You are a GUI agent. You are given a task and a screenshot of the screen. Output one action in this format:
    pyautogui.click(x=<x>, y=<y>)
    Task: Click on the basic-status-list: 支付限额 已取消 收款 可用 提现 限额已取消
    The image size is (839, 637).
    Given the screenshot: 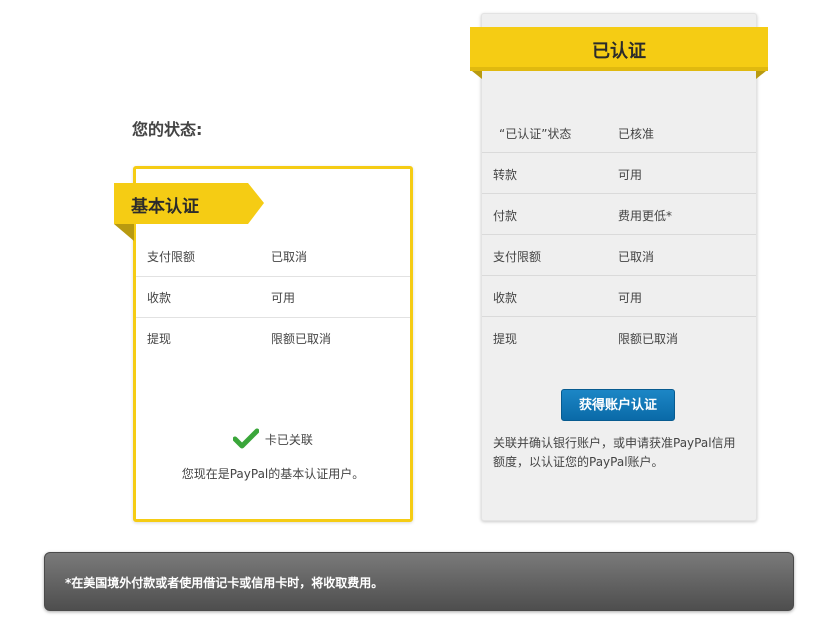 What is the action you would take?
    pyautogui.click(x=273, y=297)
    